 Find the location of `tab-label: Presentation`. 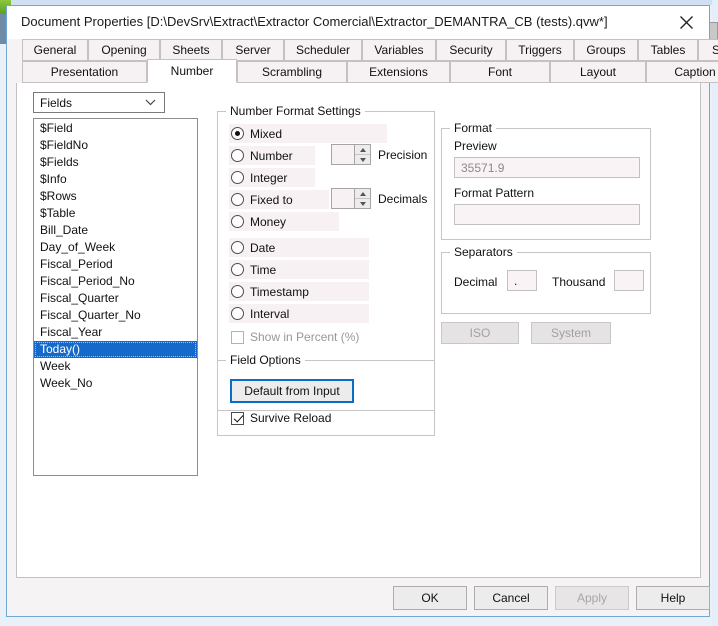

tab-label: Presentation is located at coordinates (84, 72).